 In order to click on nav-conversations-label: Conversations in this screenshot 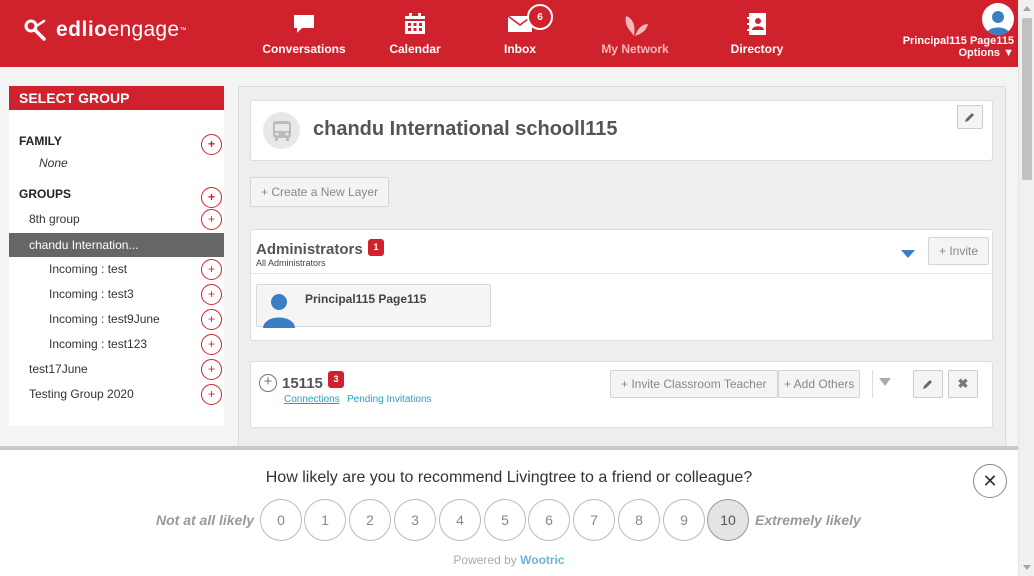, I will do `click(304, 49)`.